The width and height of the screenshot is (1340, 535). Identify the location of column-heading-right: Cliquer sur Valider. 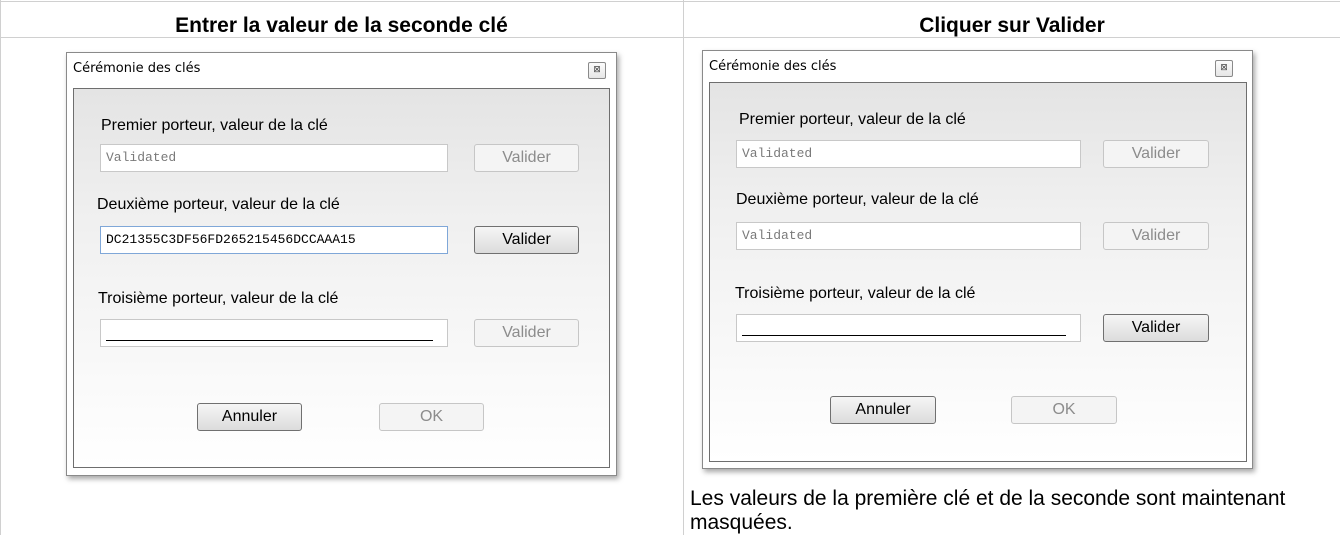
(1012, 25).